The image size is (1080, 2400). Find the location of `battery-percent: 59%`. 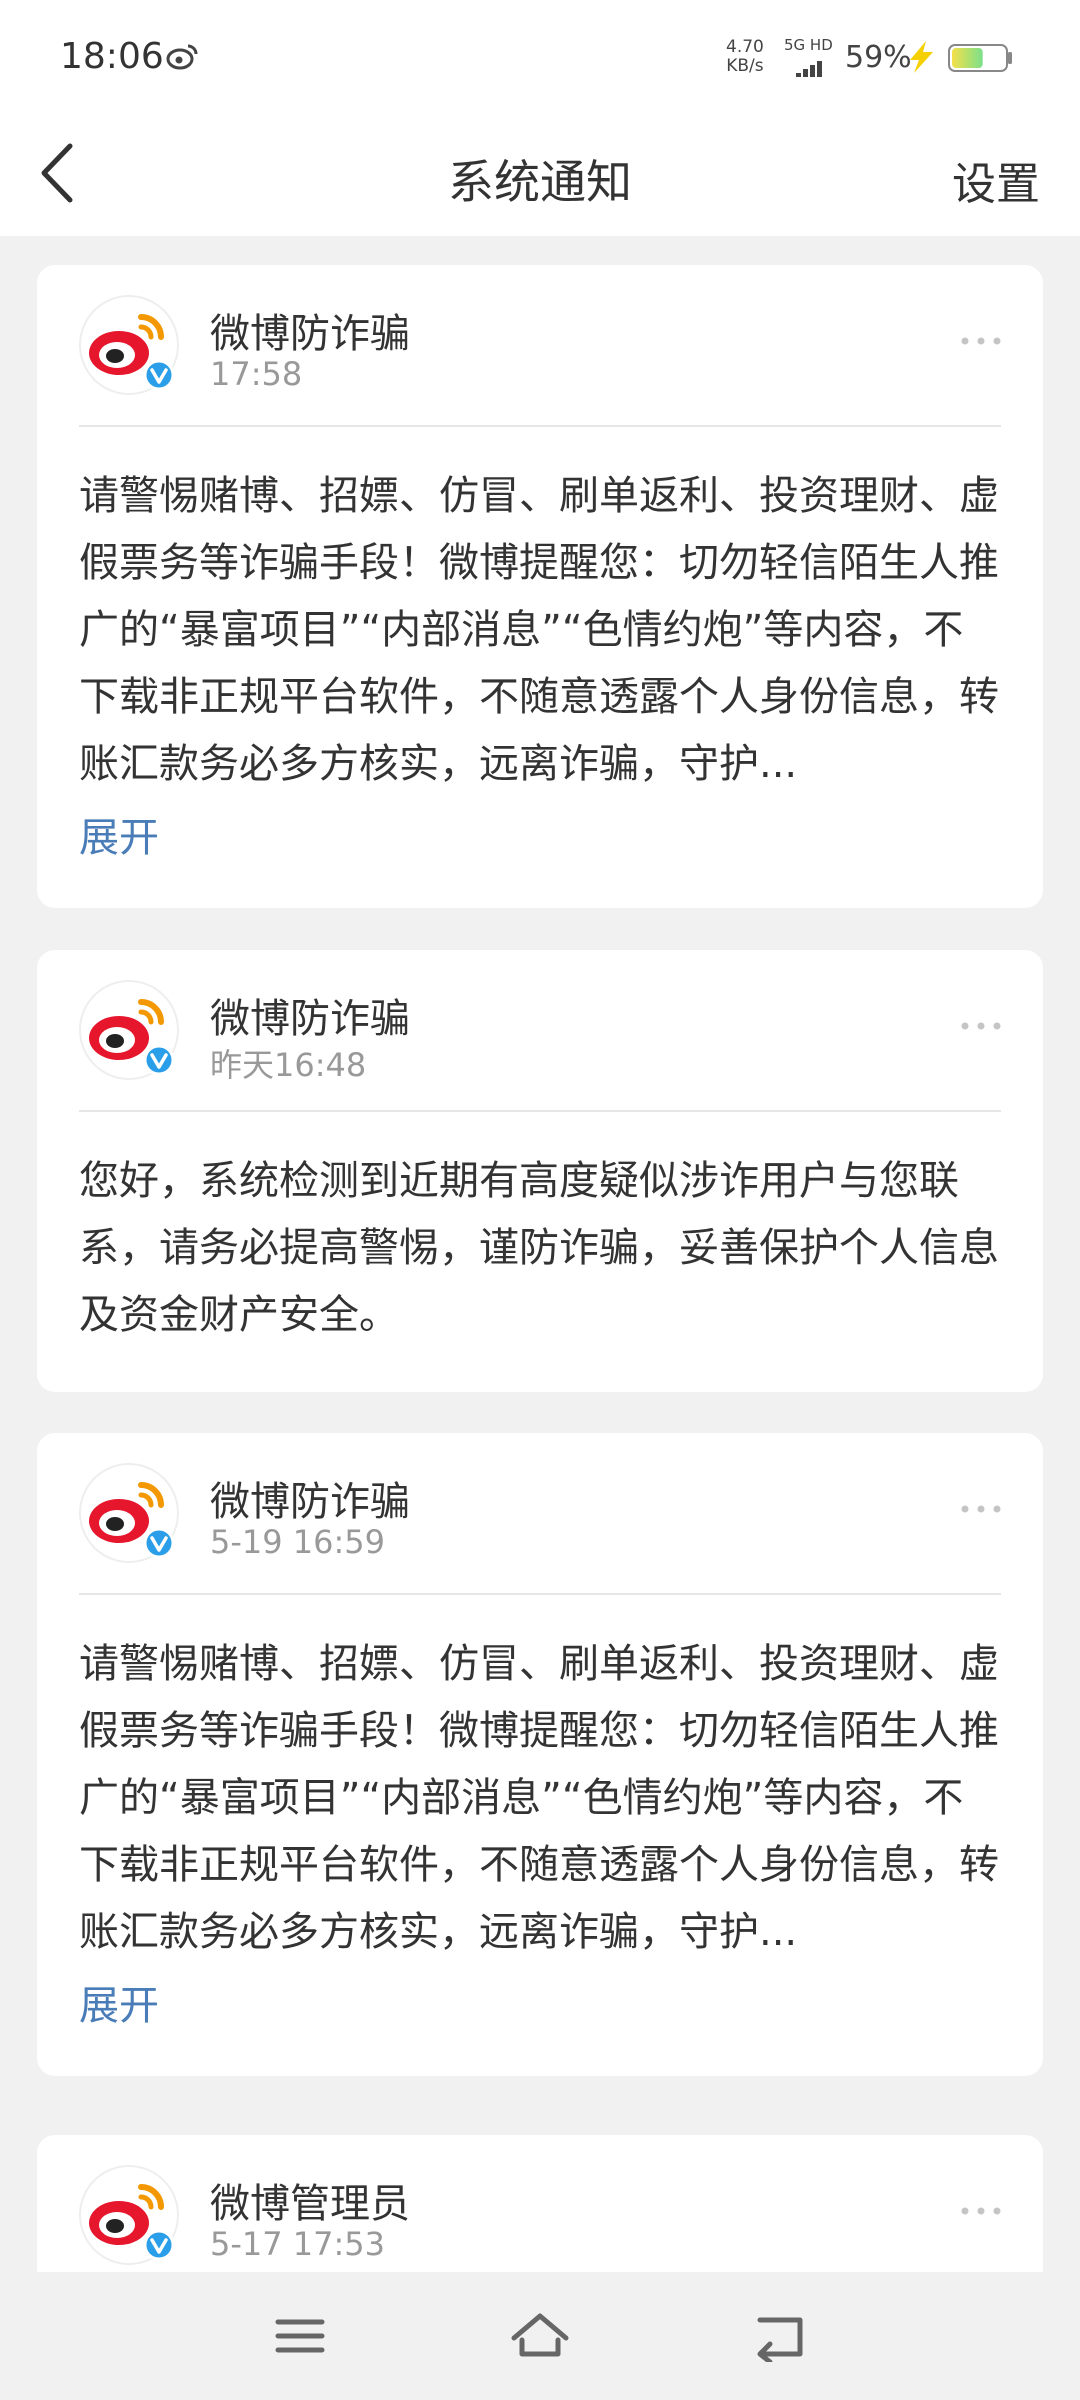

battery-percent: 59% is located at coordinates (878, 57).